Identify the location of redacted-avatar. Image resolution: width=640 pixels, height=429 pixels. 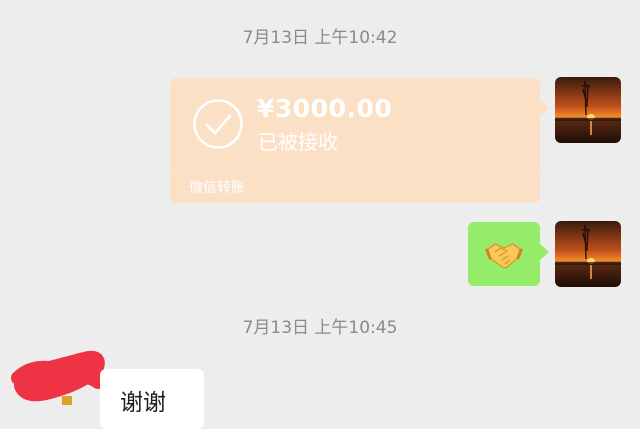
(60, 376).